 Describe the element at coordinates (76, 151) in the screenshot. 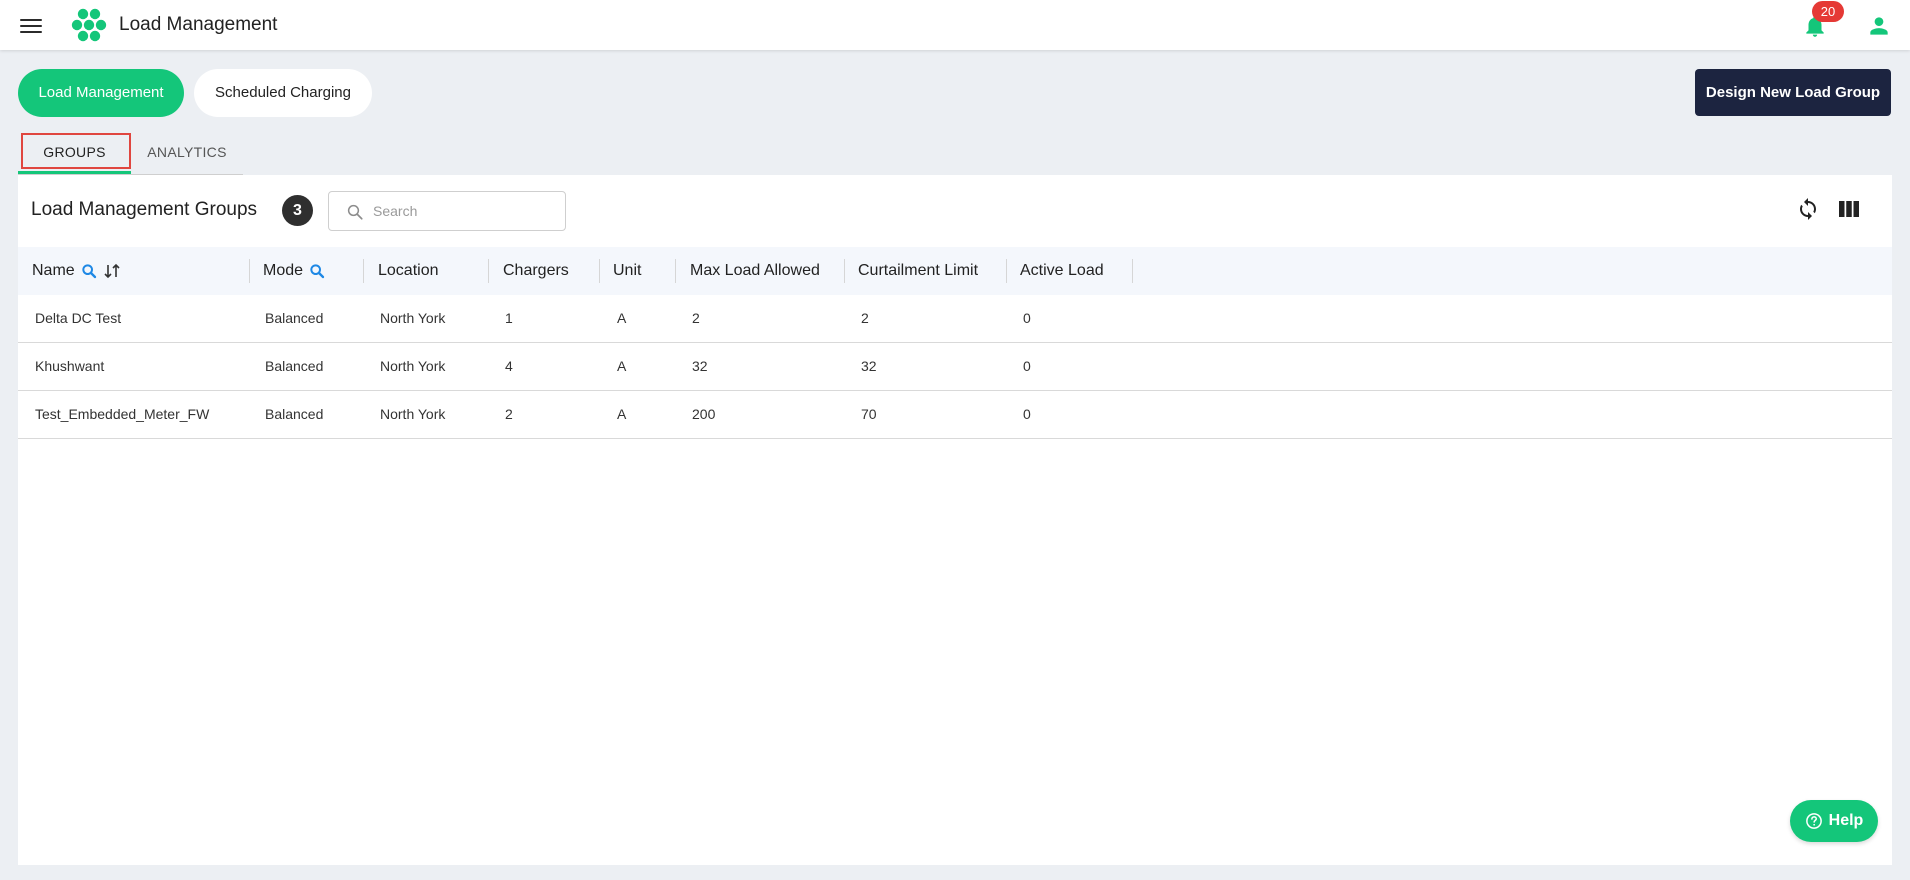

I see `tab-groups-highlight` at that location.